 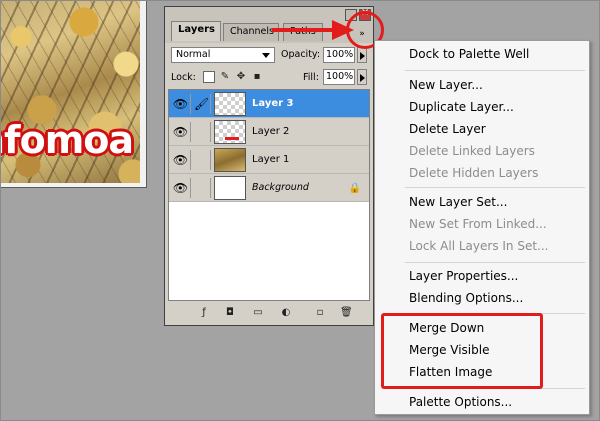 What do you see at coordinates (280, 187) in the screenshot?
I see `layer-name: Background` at bounding box center [280, 187].